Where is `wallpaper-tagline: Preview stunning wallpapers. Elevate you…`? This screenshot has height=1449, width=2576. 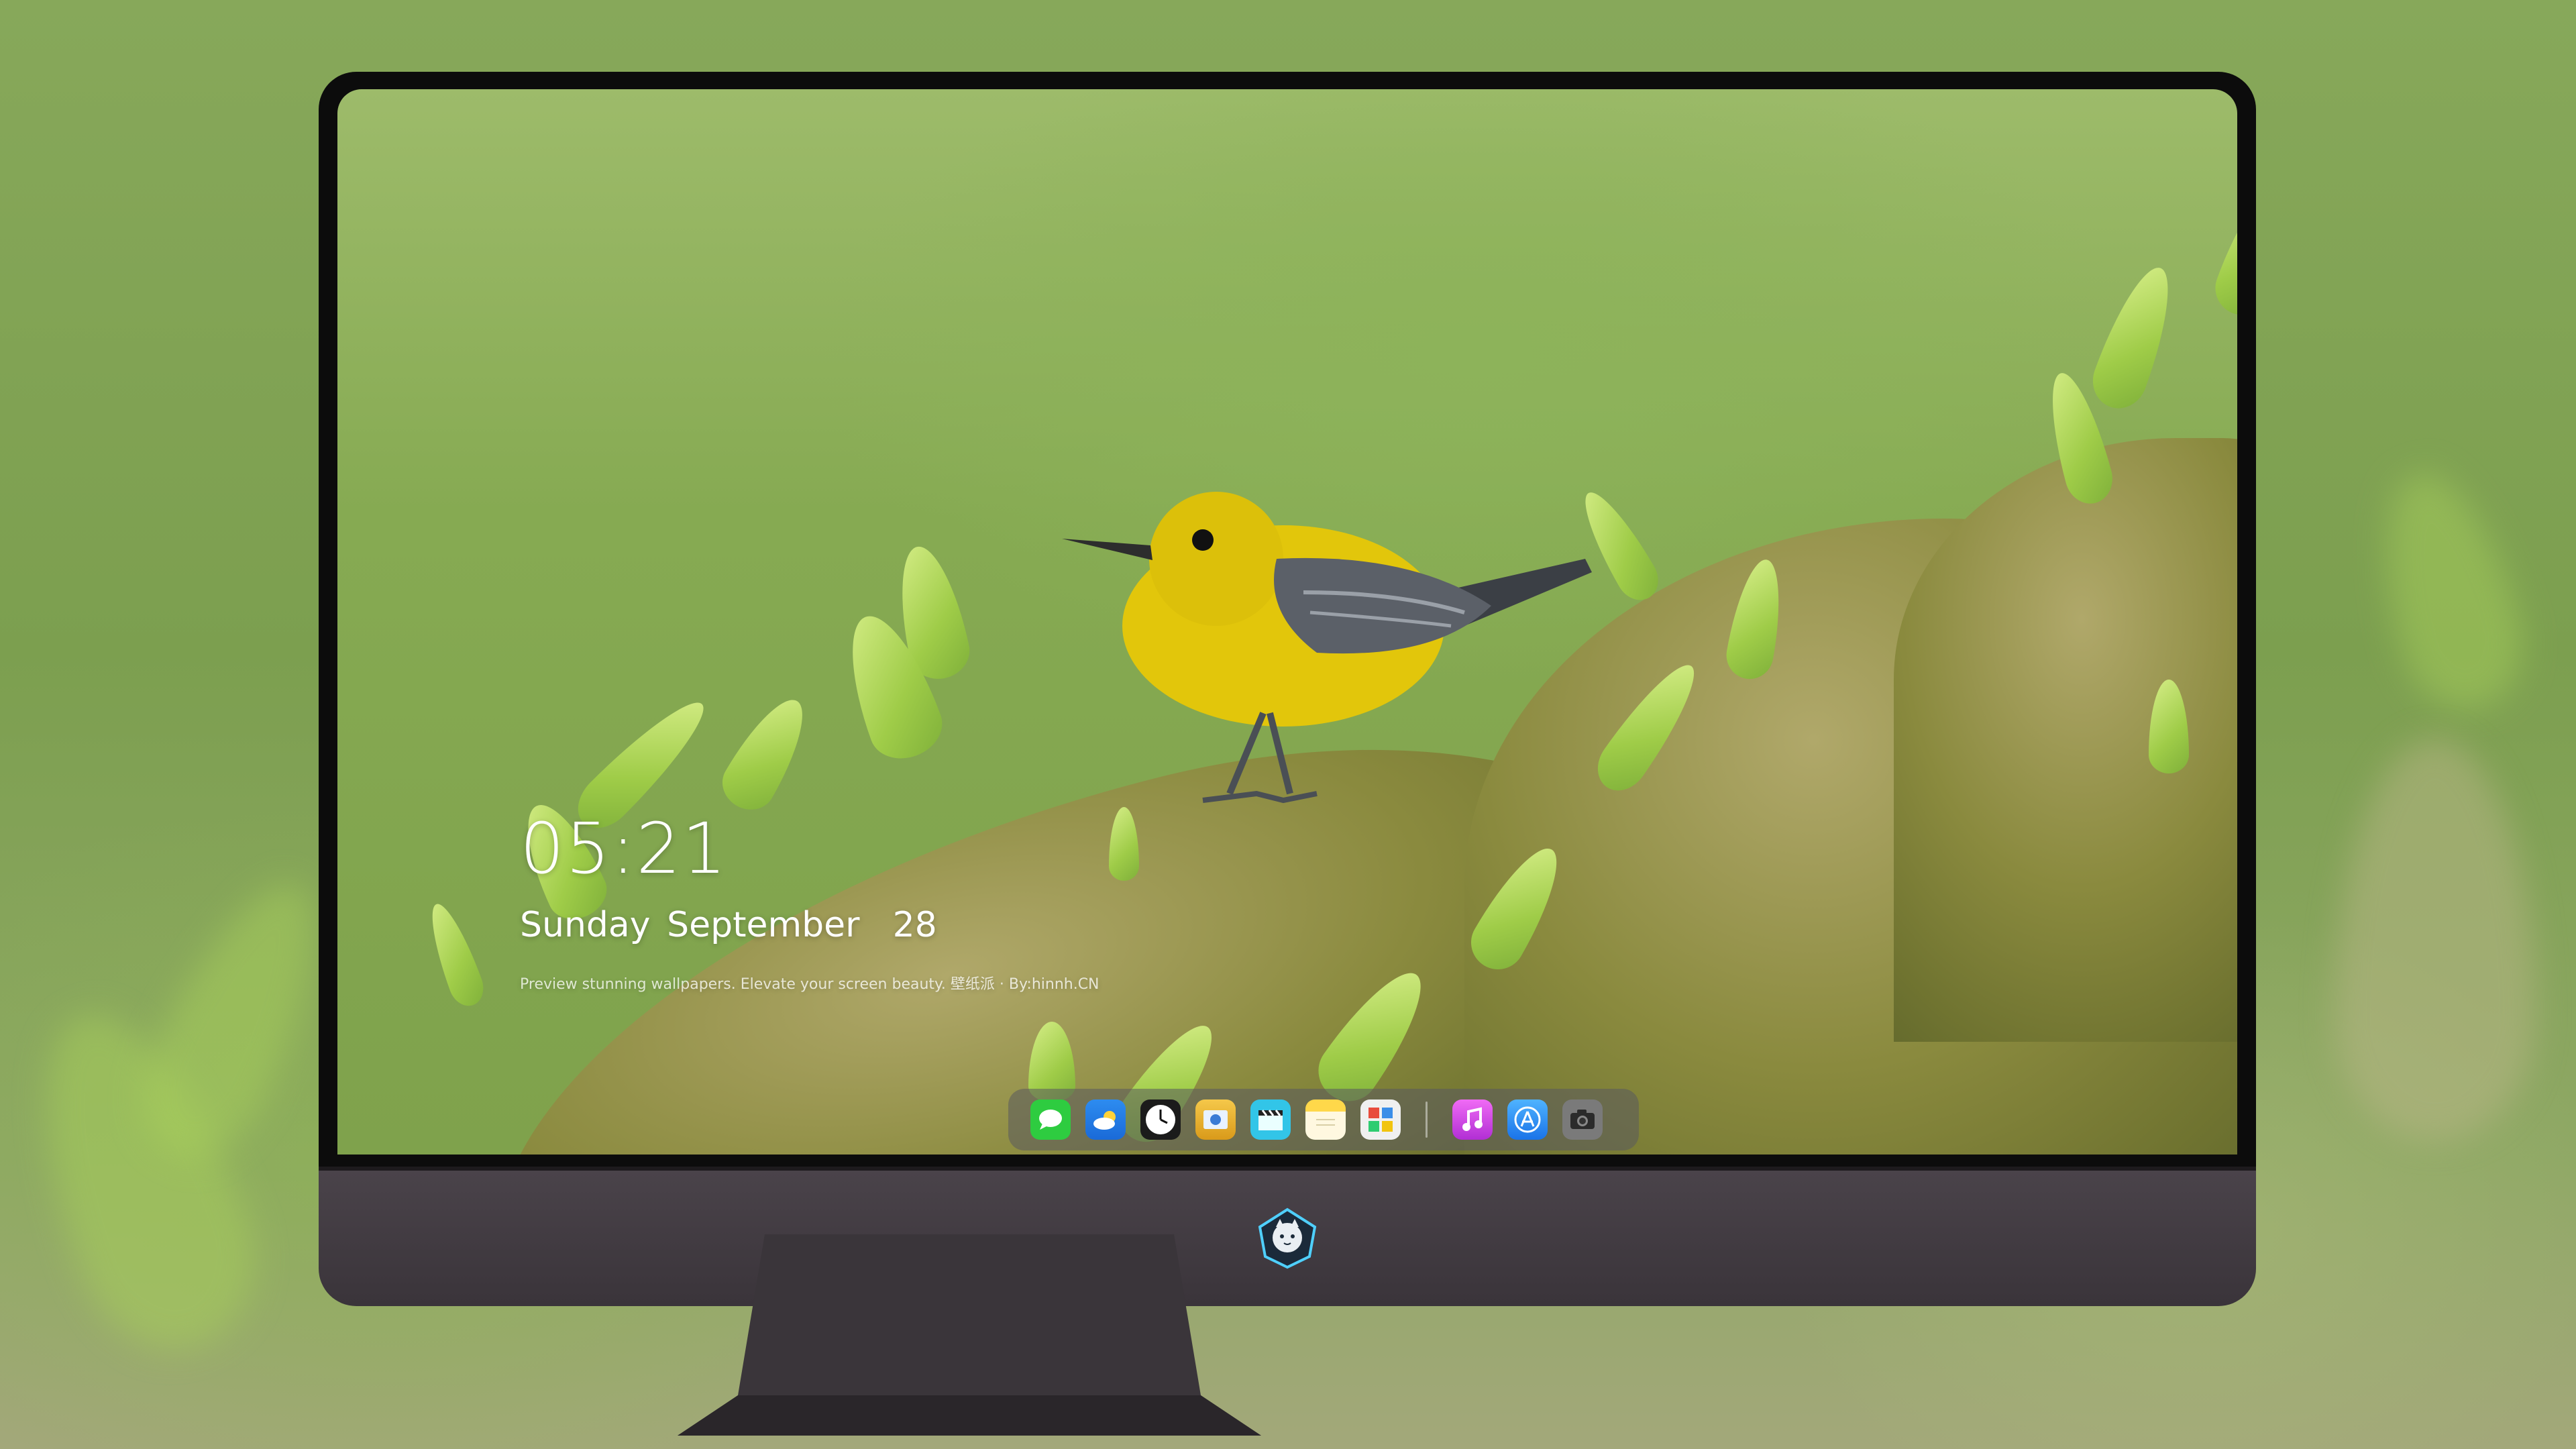 wallpaper-tagline: Preview stunning wallpapers. Elevate you… is located at coordinates (809, 984).